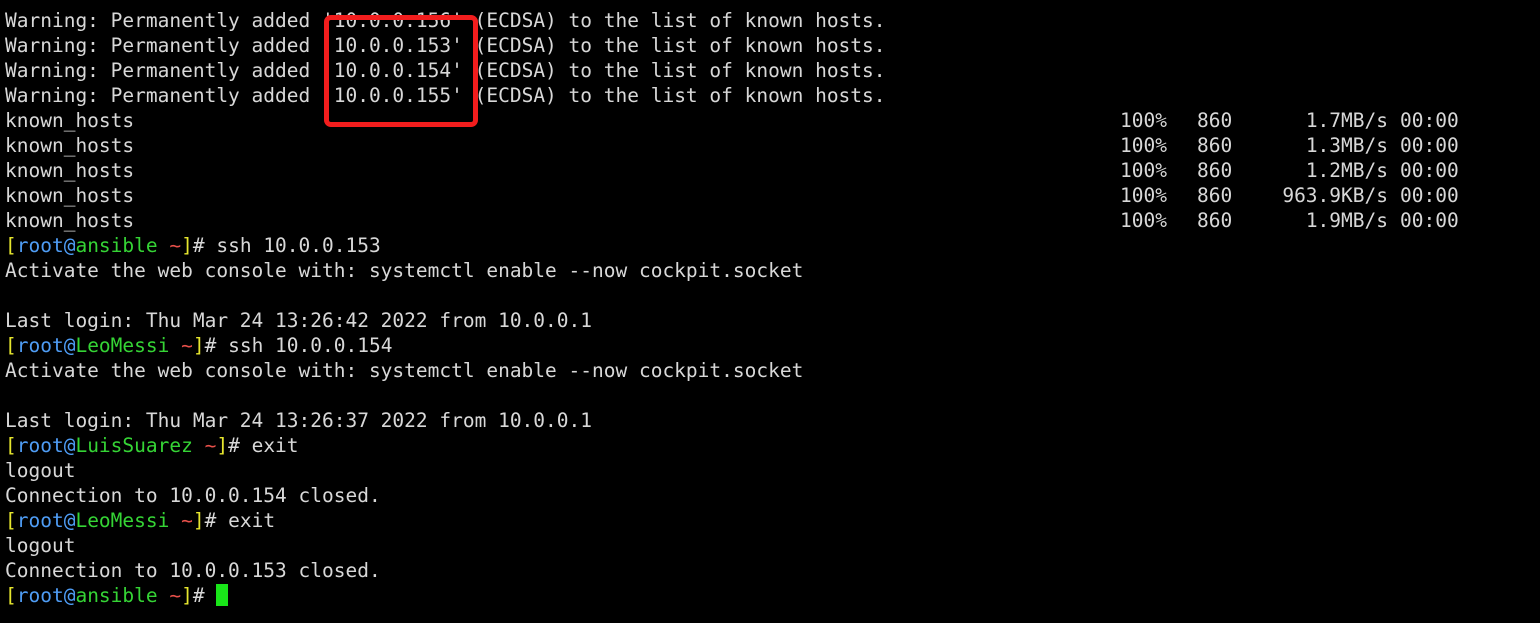  I want to click on text-cursor, so click(222, 595).